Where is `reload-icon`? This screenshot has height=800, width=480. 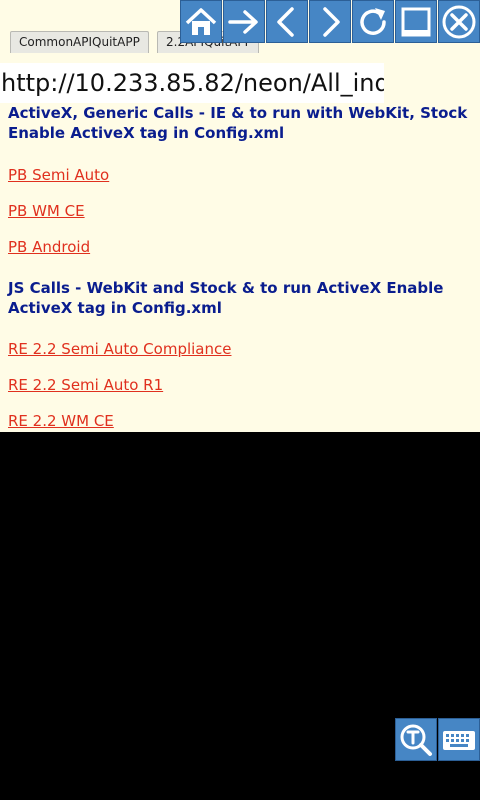 reload-icon is located at coordinates (373, 21).